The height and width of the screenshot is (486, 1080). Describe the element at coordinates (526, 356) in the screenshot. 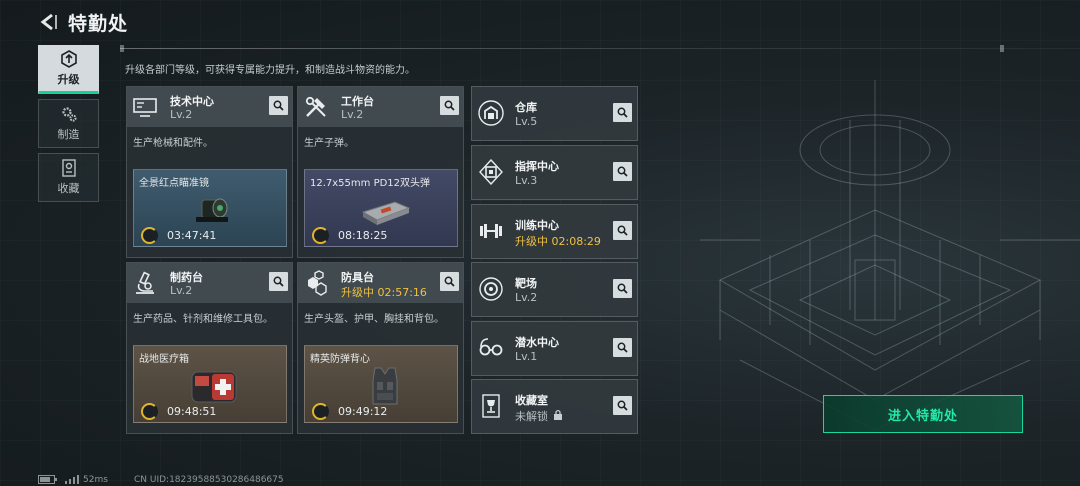

I see `list-item-level: Lv.1` at that location.